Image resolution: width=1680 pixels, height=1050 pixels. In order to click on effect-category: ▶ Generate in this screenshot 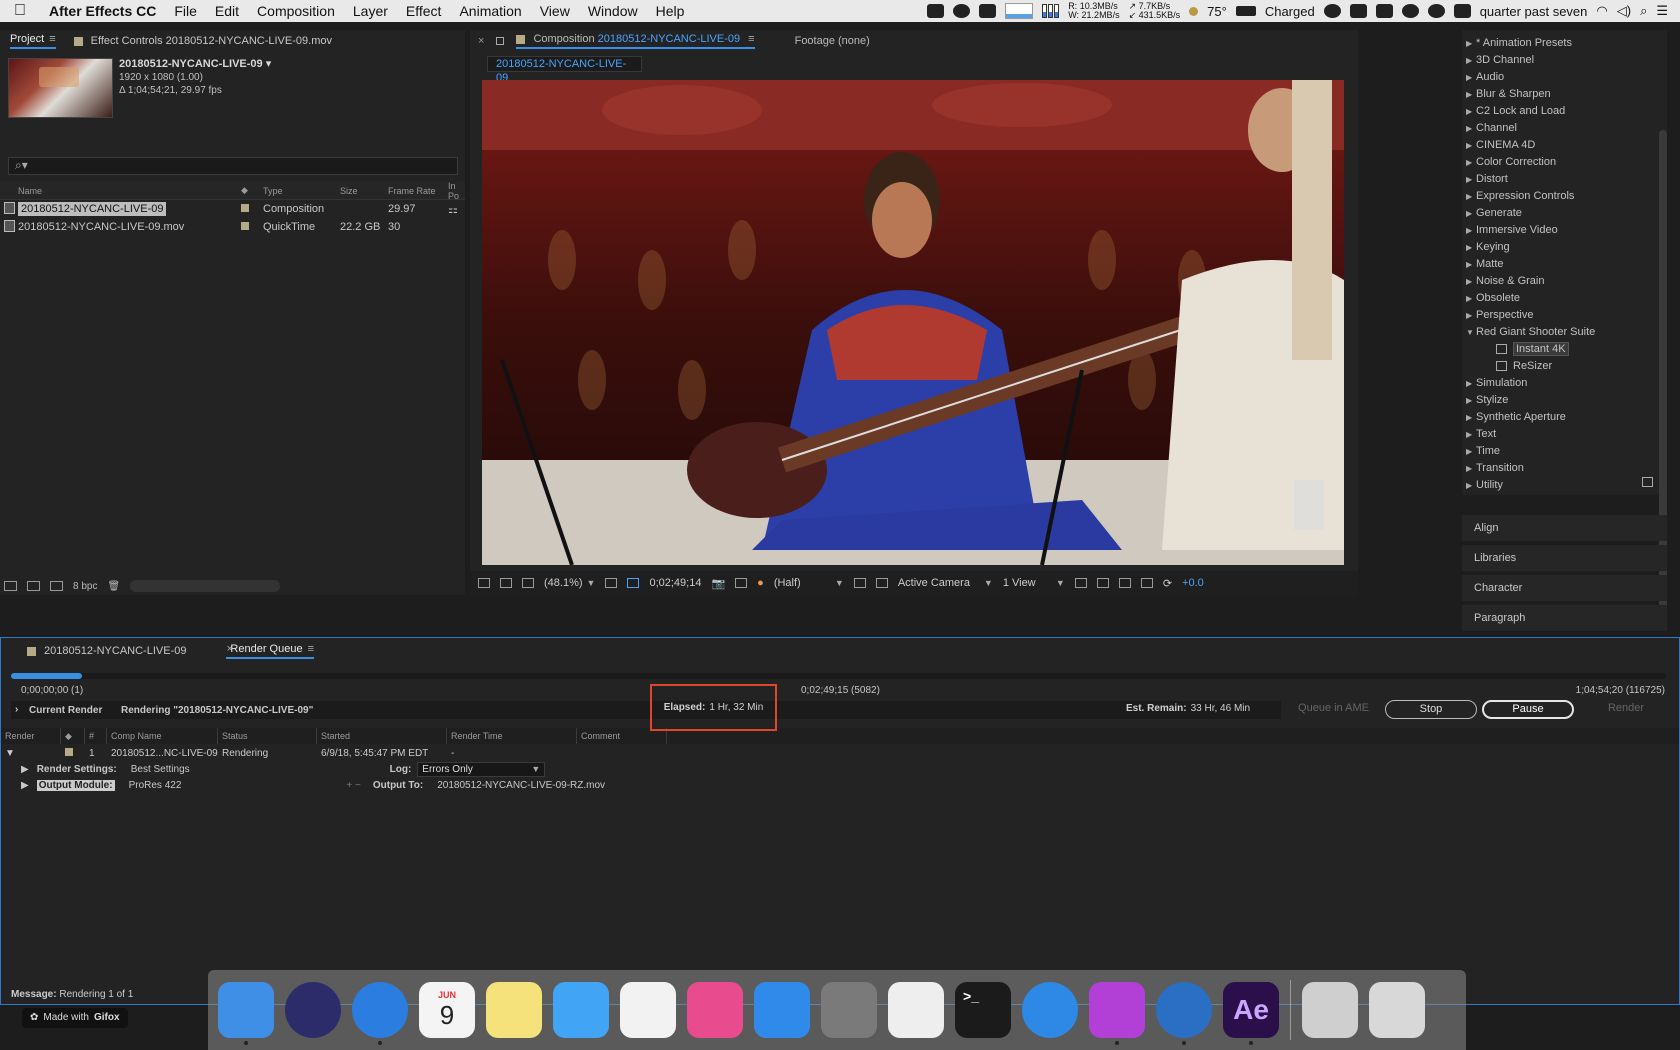, I will do `click(1563, 213)`.